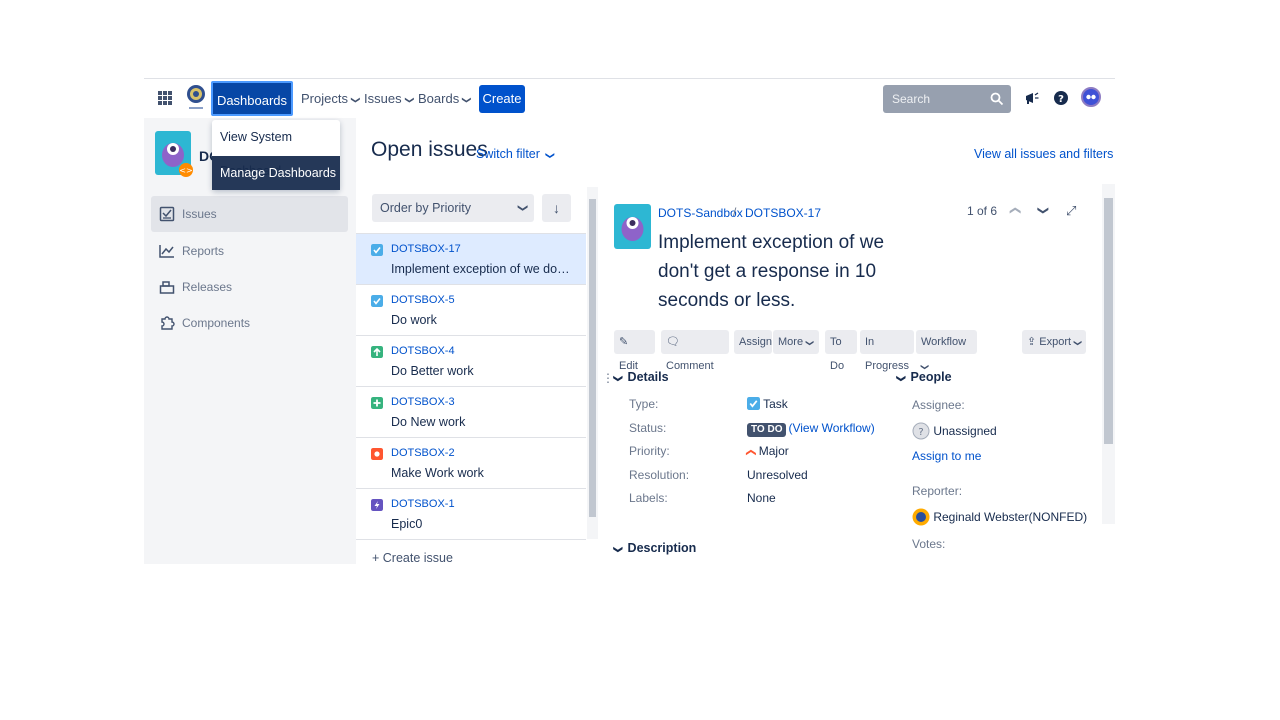 The width and height of the screenshot is (1280, 720). Describe the element at coordinates (203, 251) in the screenshot. I see `sidebar-item-label: Reports` at that location.